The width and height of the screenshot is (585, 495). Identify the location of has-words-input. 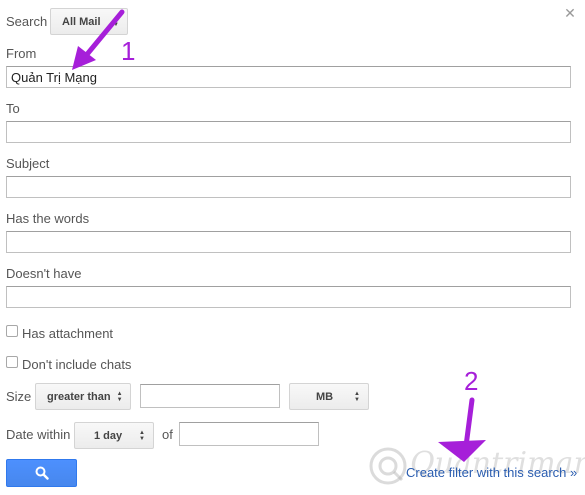
(288, 242).